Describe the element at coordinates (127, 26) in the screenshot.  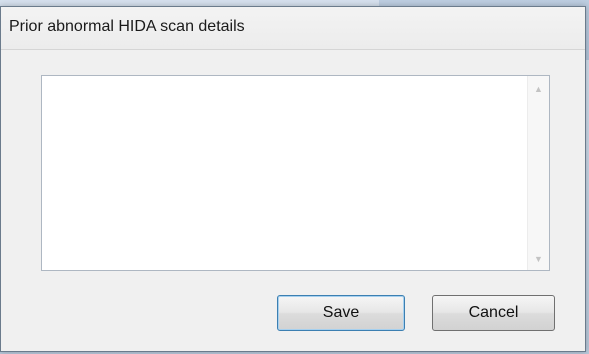
I see `dialog-title: Prior abnormal HIDA scan details` at that location.